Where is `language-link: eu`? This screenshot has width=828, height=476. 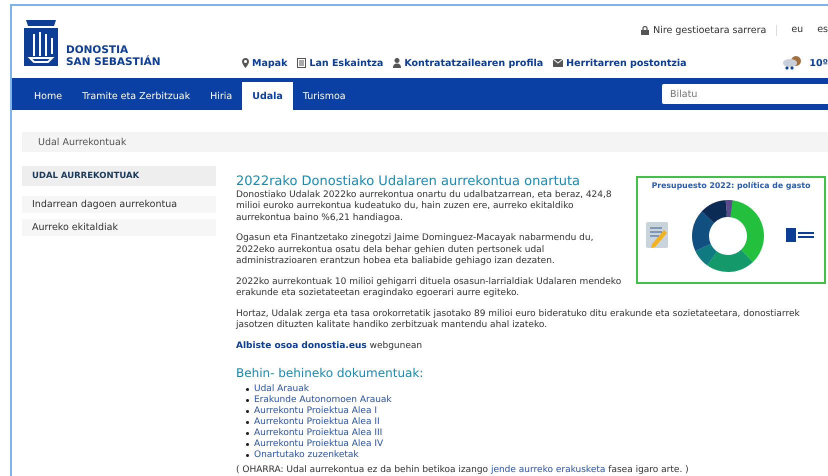
language-link: eu is located at coordinates (797, 30).